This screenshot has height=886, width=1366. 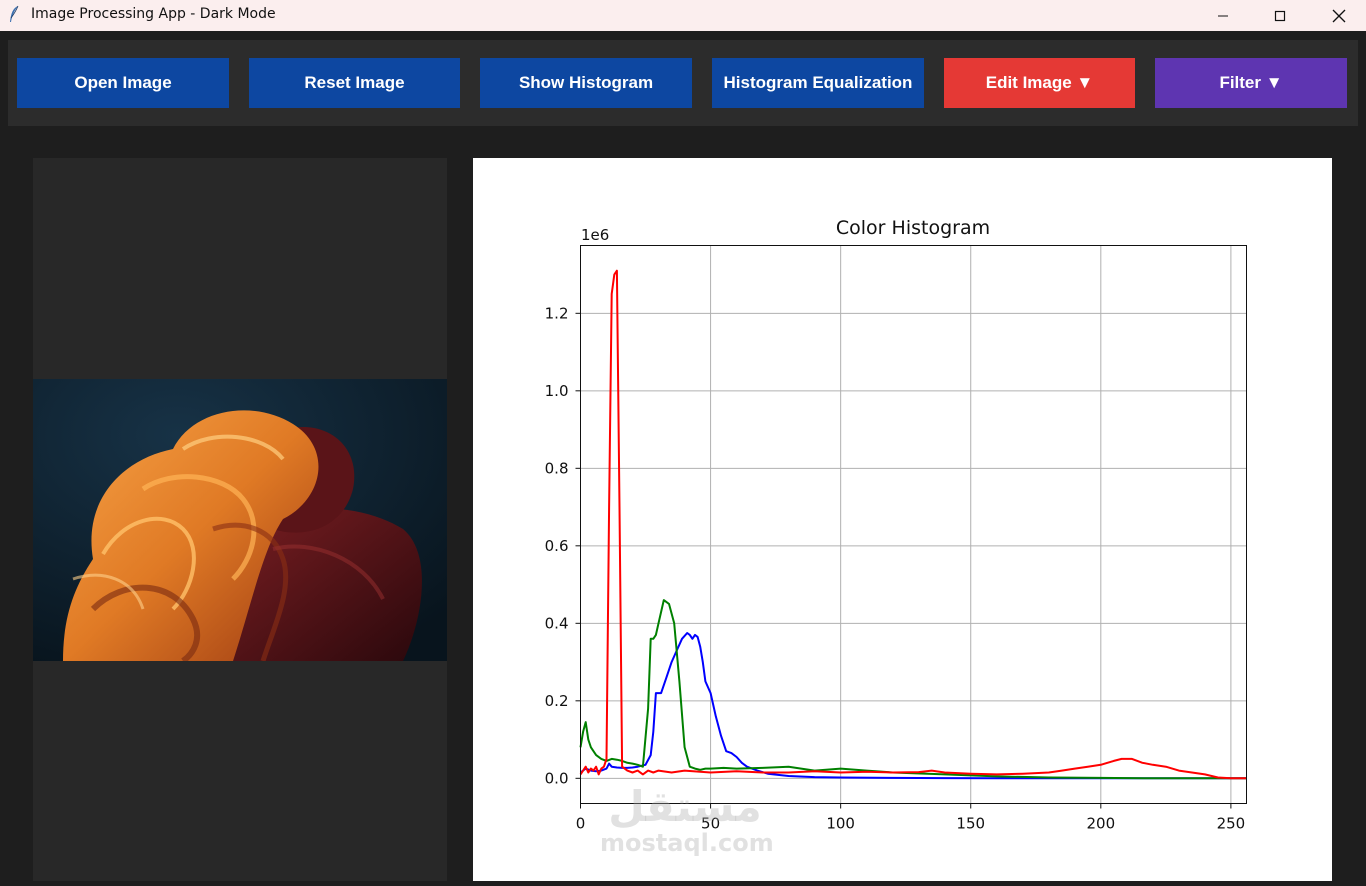 What do you see at coordinates (557, 701) in the screenshot?
I see `y-tick-label: 0.2` at bounding box center [557, 701].